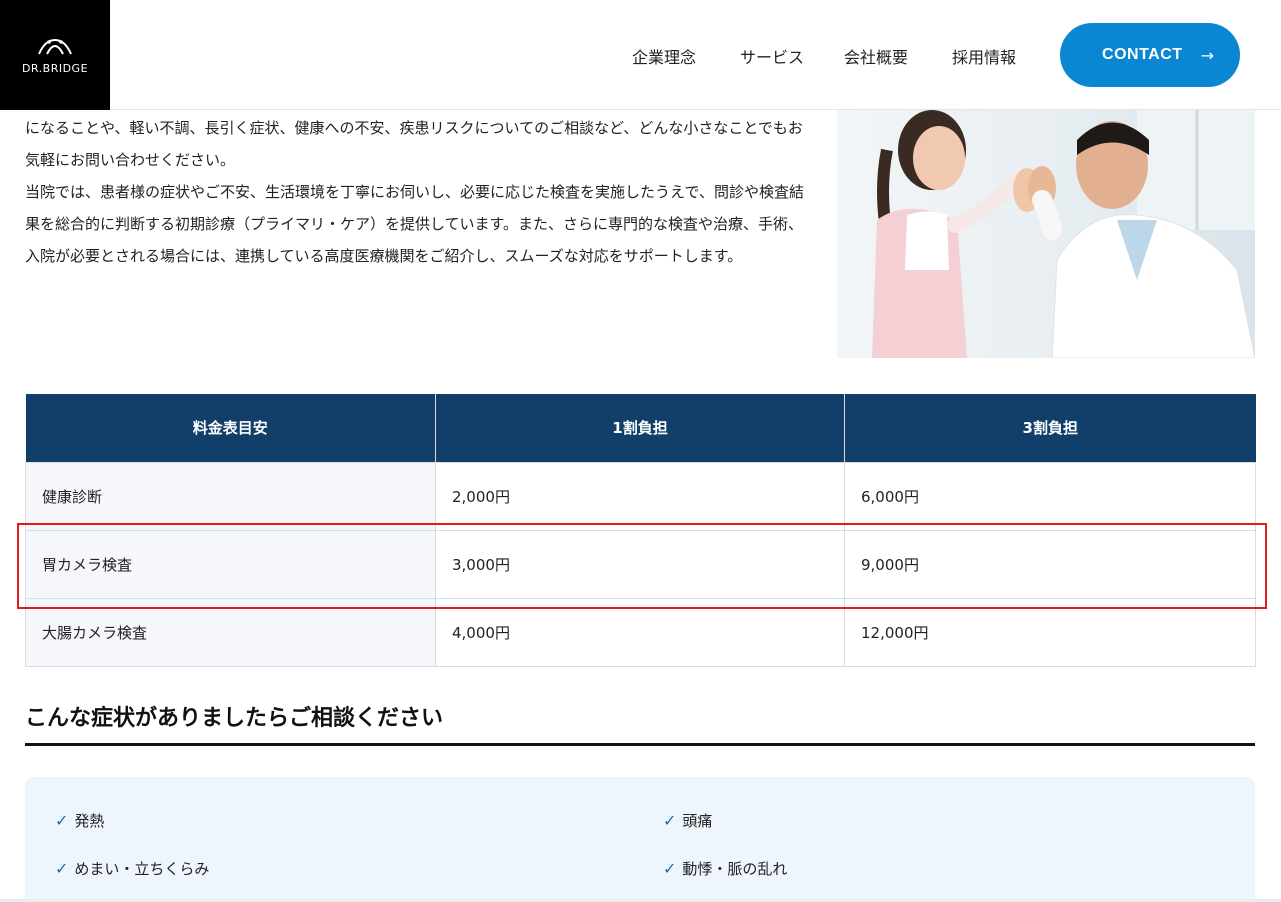  I want to click on nav-item-company: 会社概要, so click(876, 56).